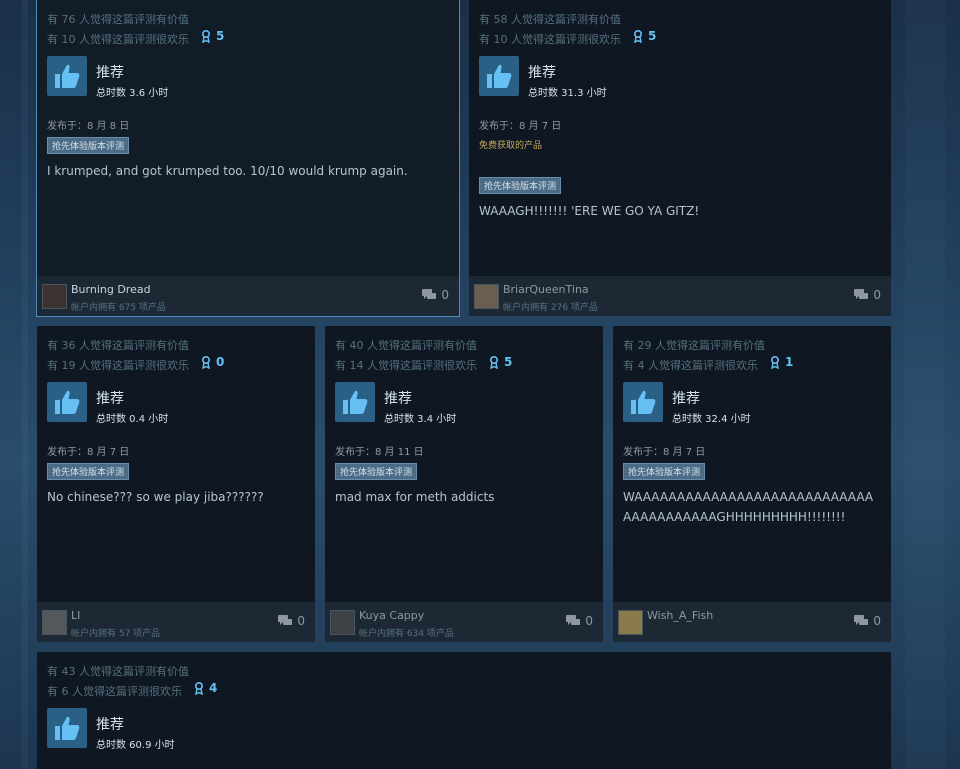  I want to click on products-owned: 帐户内拥有 634 项产品, so click(406, 634).